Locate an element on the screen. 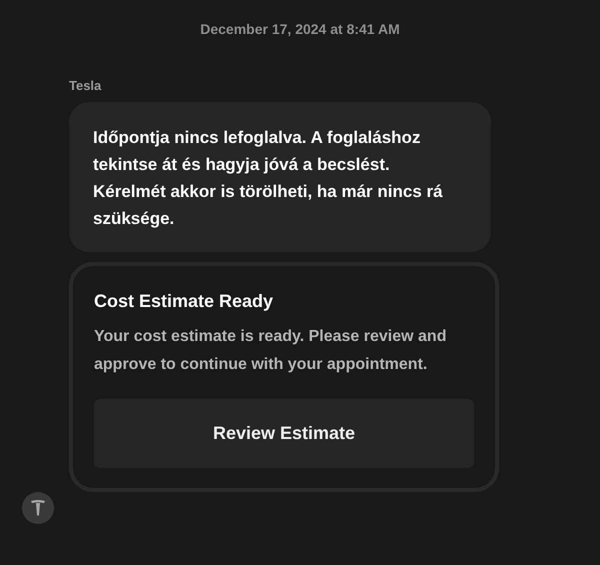 The height and width of the screenshot is (565, 600). card-body: Your cost estimate is ready. Please review and approve to continue with your appointment. is located at coordinates (271, 350).